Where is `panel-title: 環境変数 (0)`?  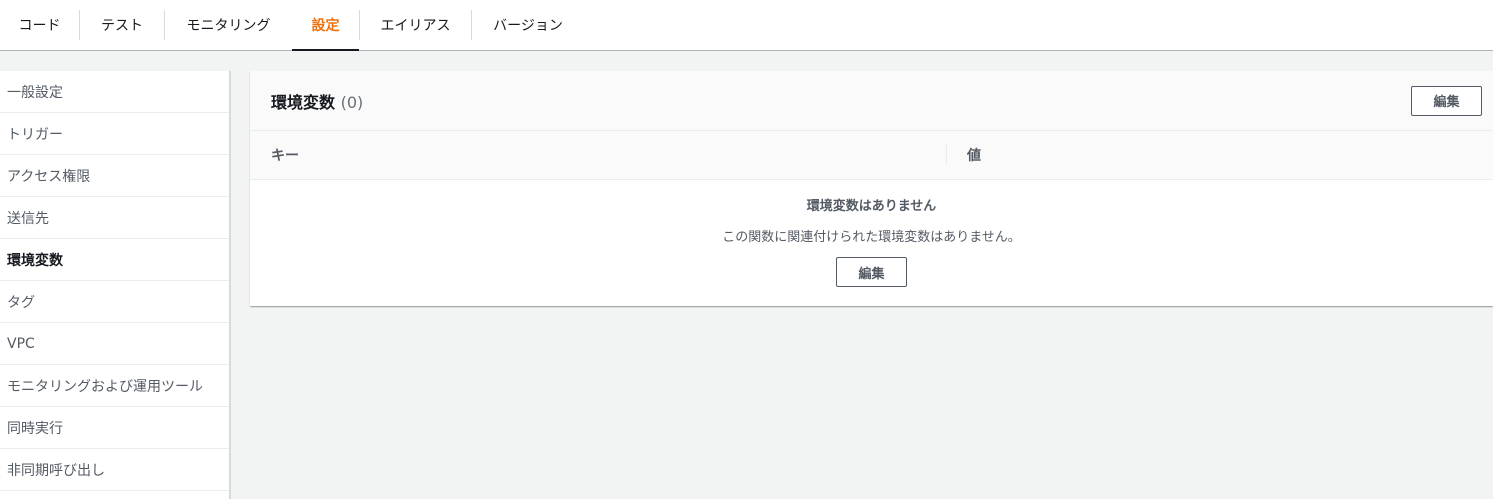 panel-title: 環境変数 (0) is located at coordinates (317, 101).